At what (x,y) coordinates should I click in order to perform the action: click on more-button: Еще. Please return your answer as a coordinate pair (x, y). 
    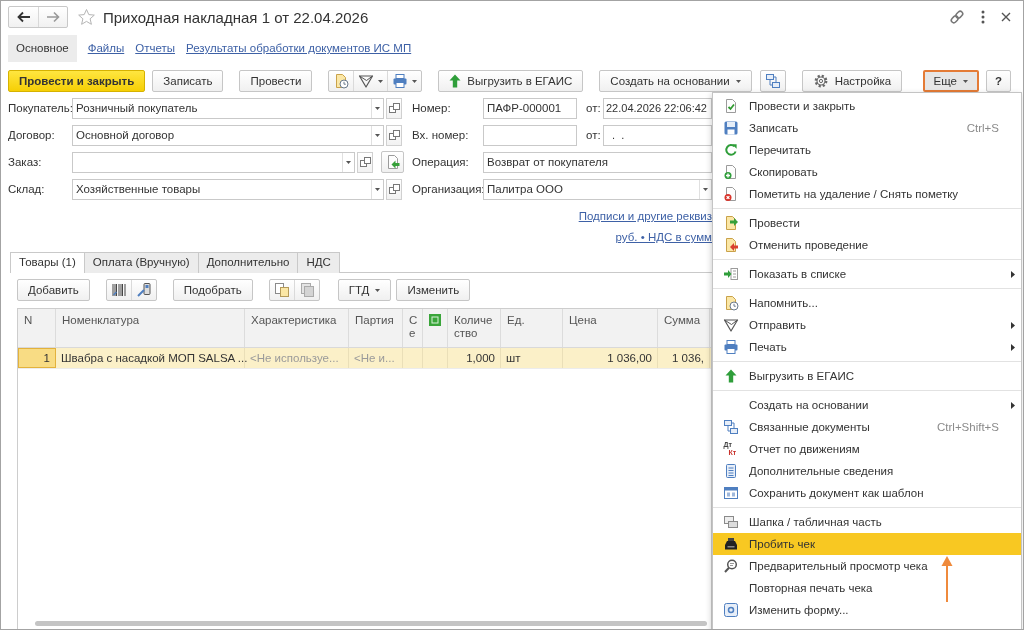
    Looking at the image, I should click on (950, 81).